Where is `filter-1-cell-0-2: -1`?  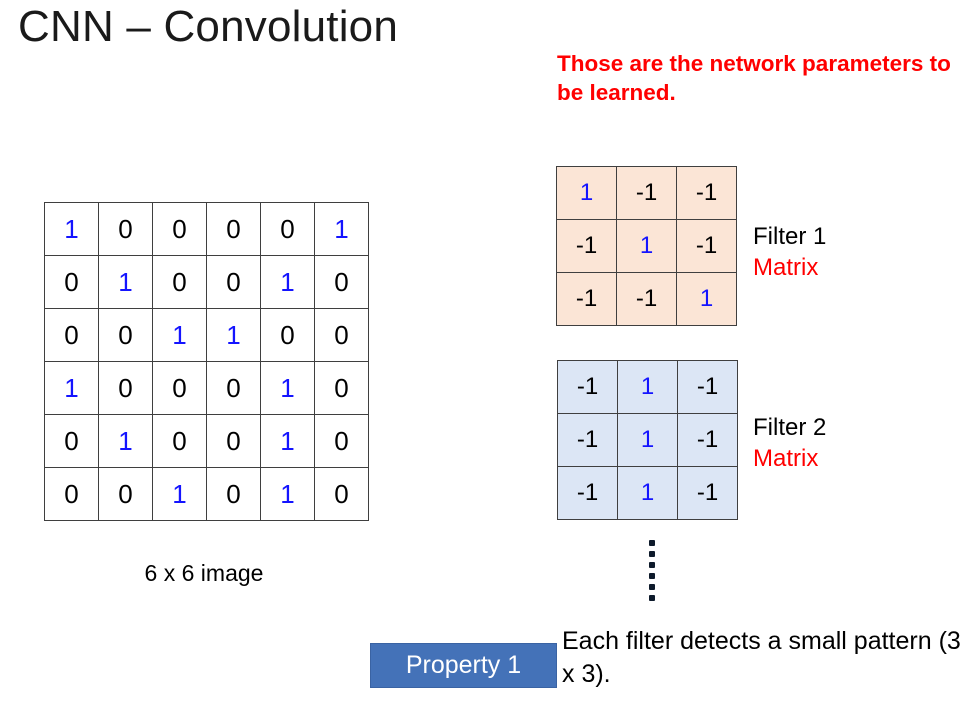 filter-1-cell-0-2: -1 is located at coordinates (706, 193).